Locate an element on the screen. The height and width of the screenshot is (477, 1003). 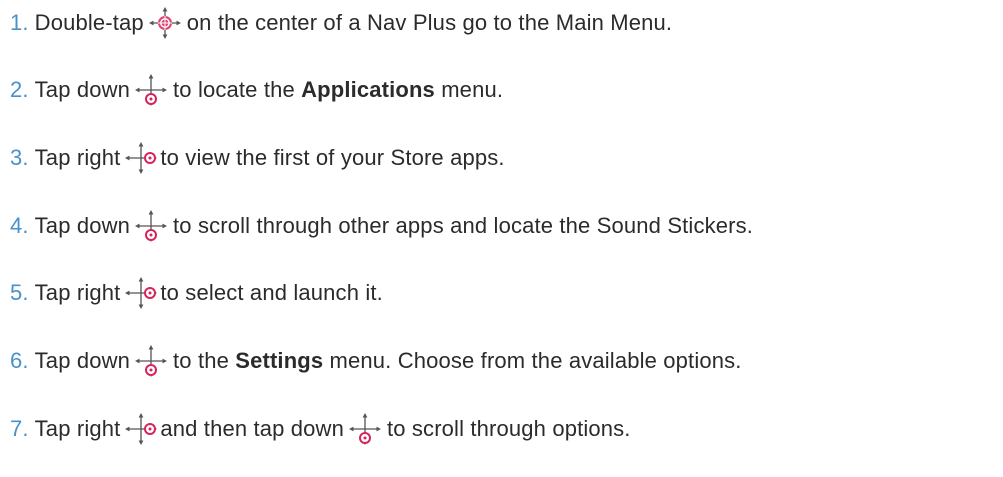
step-number: 2. is located at coordinates (19, 89).